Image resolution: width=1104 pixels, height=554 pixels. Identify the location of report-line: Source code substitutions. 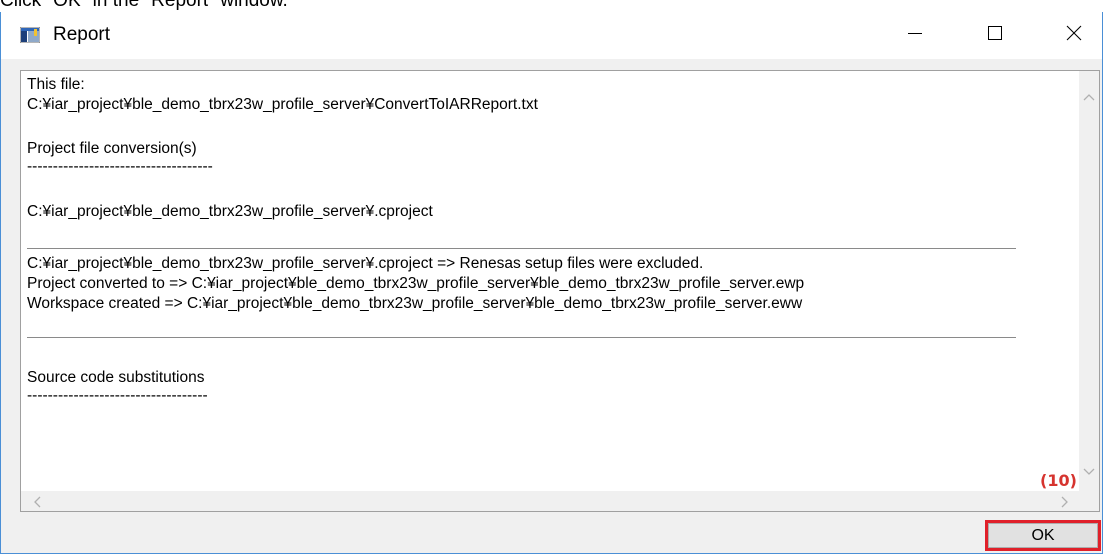
(116, 377).